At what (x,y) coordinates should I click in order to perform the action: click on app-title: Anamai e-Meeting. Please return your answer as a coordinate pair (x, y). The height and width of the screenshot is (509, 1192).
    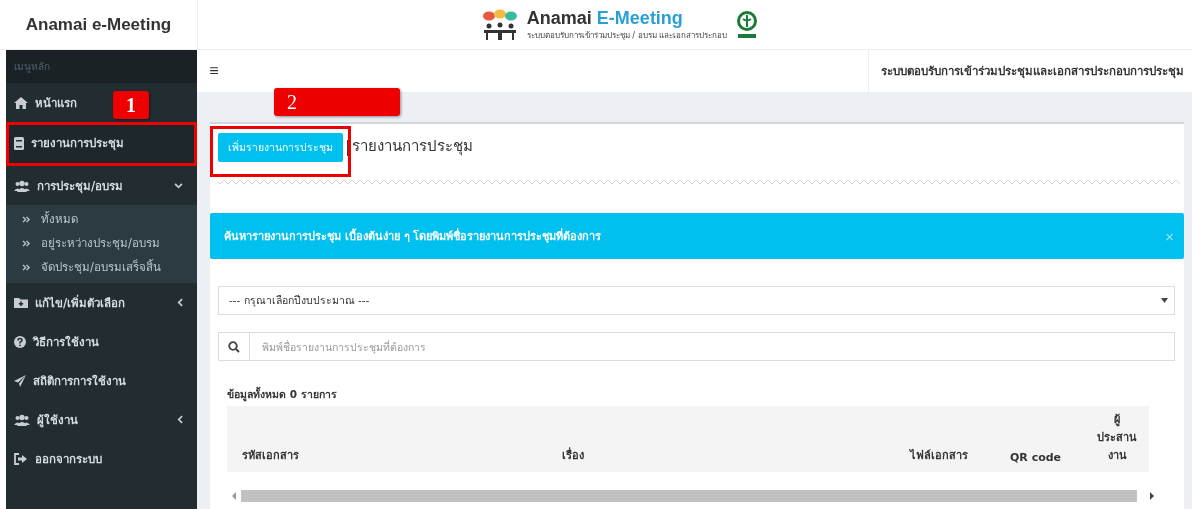
    Looking at the image, I should click on (98, 24).